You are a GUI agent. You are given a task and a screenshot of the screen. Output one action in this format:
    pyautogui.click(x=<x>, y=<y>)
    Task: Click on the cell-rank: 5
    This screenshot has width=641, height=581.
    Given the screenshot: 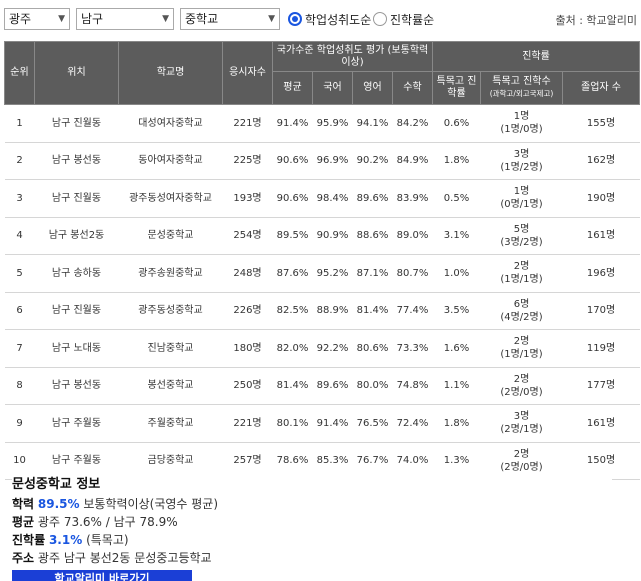 What is the action you would take?
    pyautogui.click(x=19, y=273)
    